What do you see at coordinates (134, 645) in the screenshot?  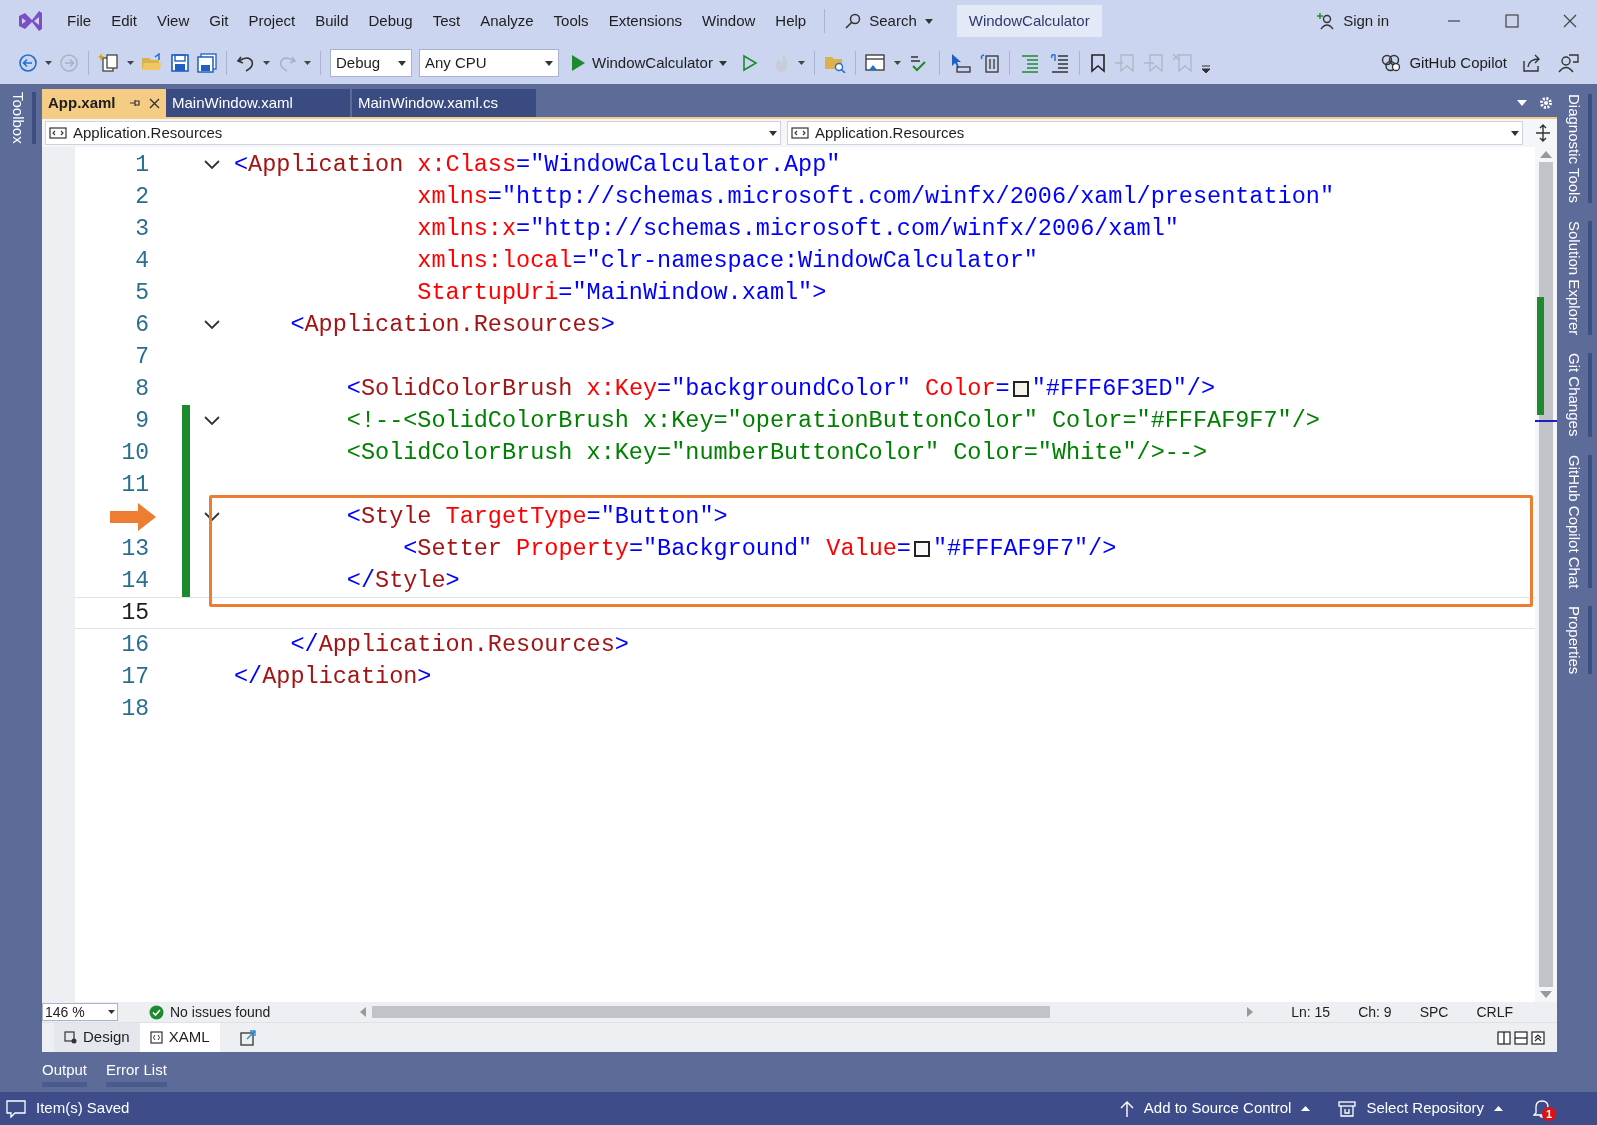 I see `line-number: 16` at bounding box center [134, 645].